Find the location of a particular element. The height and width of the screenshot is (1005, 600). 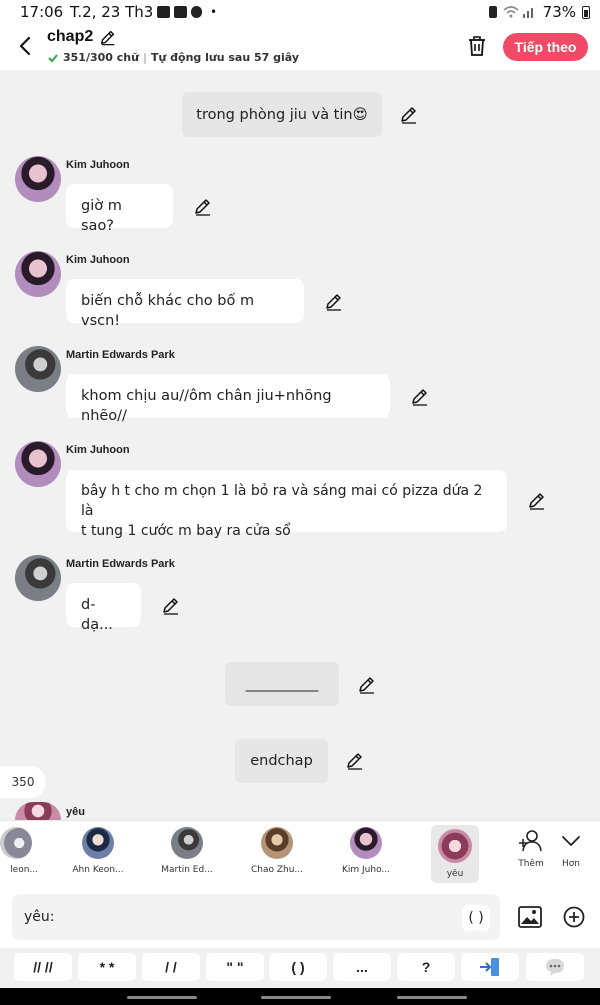

add-circle-icon is located at coordinates (574, 917).